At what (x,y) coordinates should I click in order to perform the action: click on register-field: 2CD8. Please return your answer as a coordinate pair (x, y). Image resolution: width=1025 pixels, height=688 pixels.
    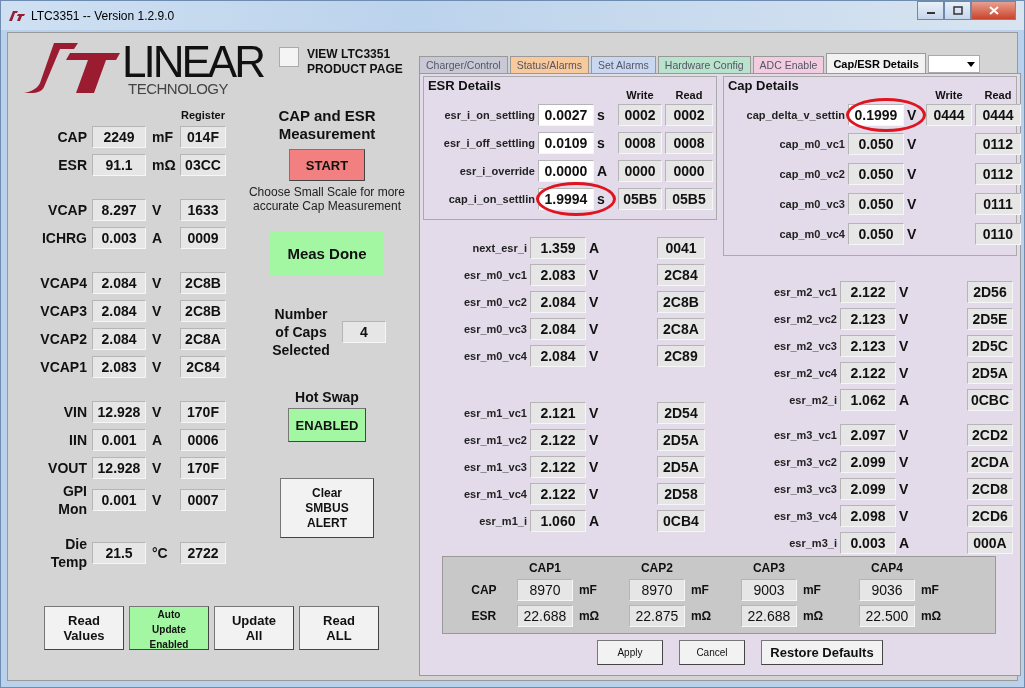
    Looking at the image, I should click on (989, 488).